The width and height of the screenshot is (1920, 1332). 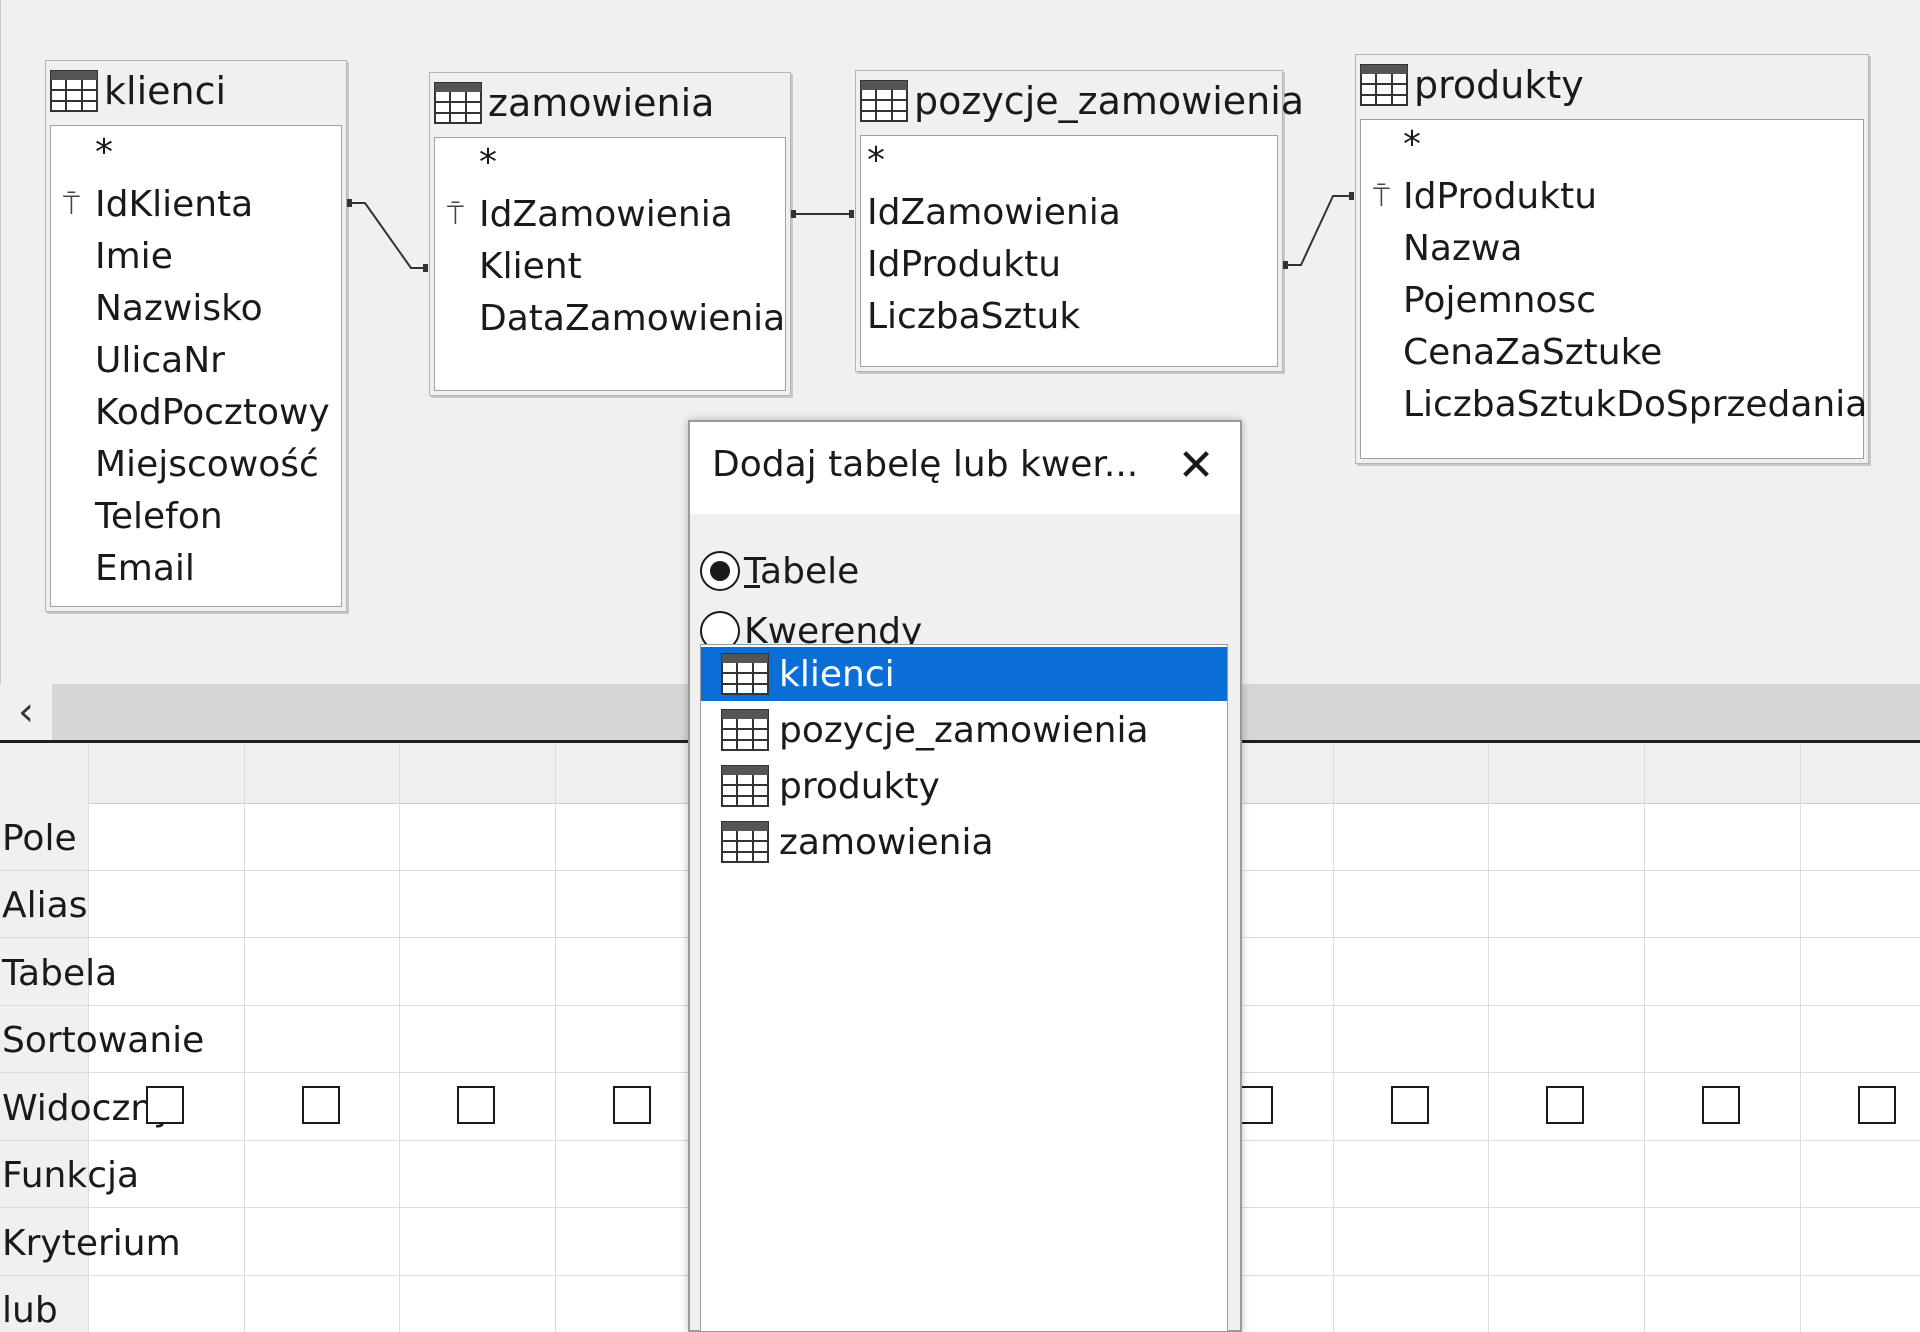 I want to click on list-item-label: pozycje_zamowienia, so click(x=964, y=730).